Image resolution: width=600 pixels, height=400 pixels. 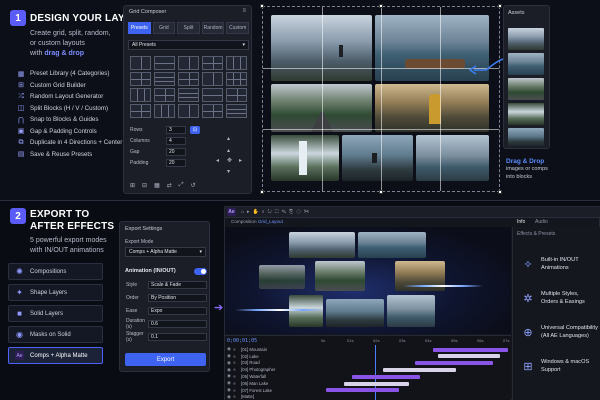 What do you see at coordinates (193, 185) in the screenshot?
I see `reset-icon: ↺` at bounding box center [193, 185].